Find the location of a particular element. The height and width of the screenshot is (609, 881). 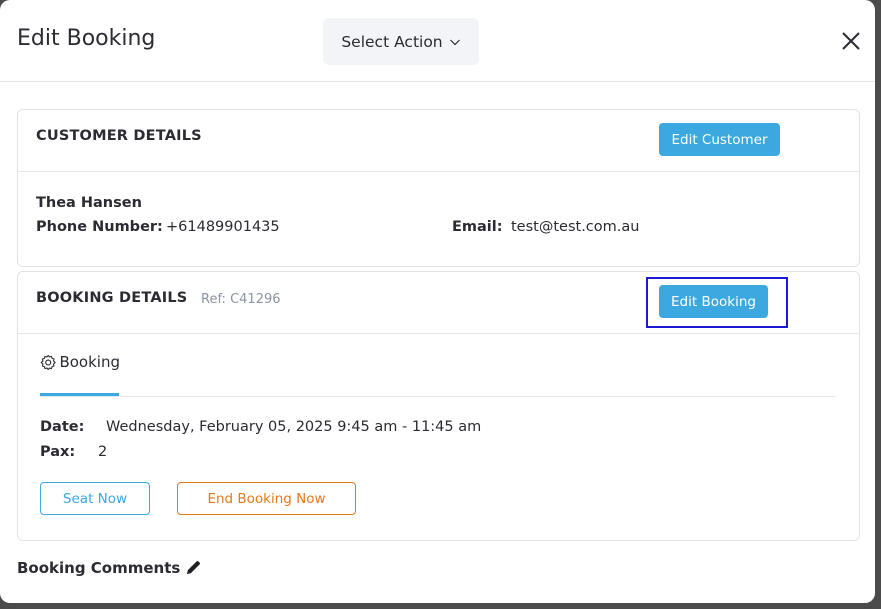

chevron-down-icon is located at coordinates (454, 42).